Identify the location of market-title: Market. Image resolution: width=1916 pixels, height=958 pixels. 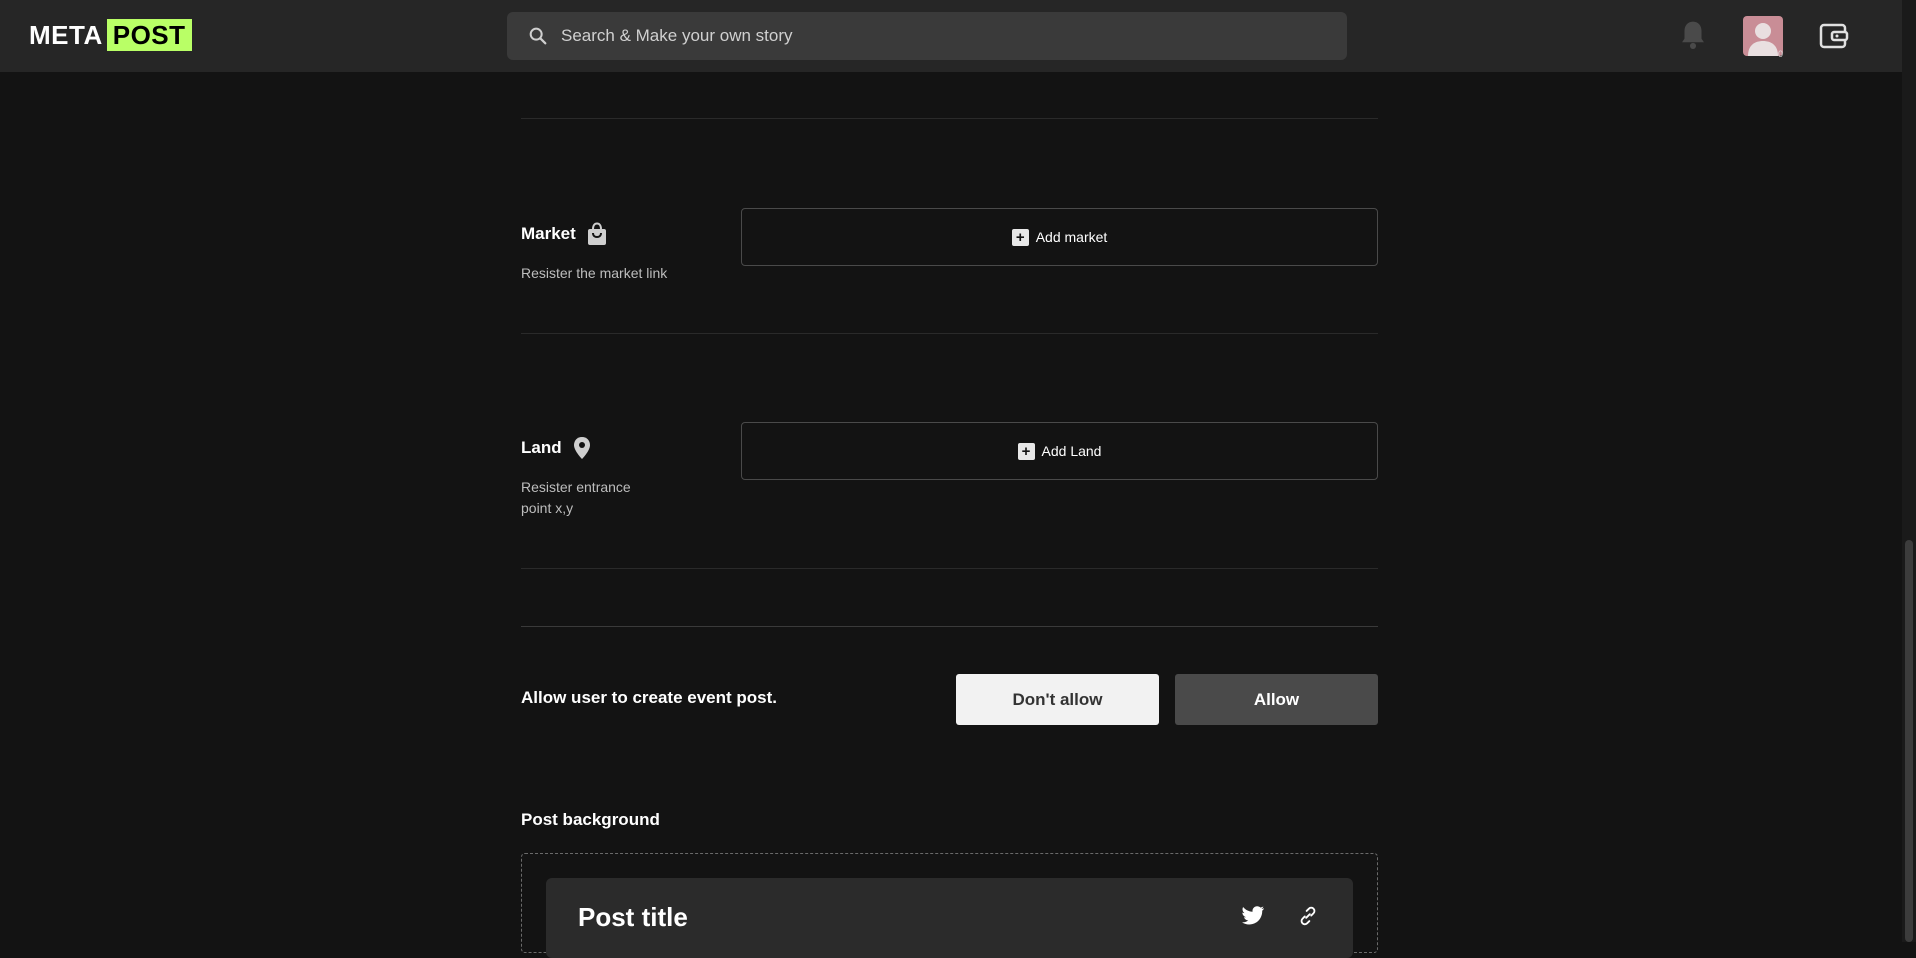
(548, 233).